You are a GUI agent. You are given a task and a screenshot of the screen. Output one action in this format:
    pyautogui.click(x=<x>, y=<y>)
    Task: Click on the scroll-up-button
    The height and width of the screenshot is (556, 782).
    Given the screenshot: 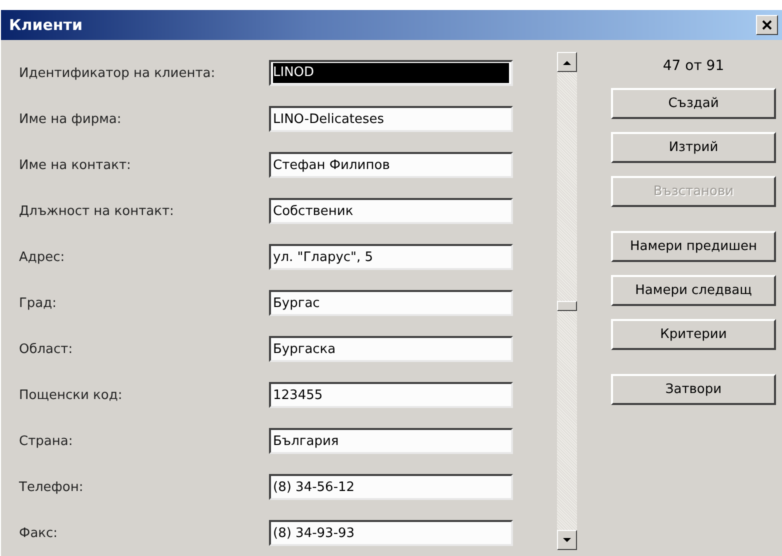 What is the action you would take?
    pyautogui.click(x=567, y=62)
    